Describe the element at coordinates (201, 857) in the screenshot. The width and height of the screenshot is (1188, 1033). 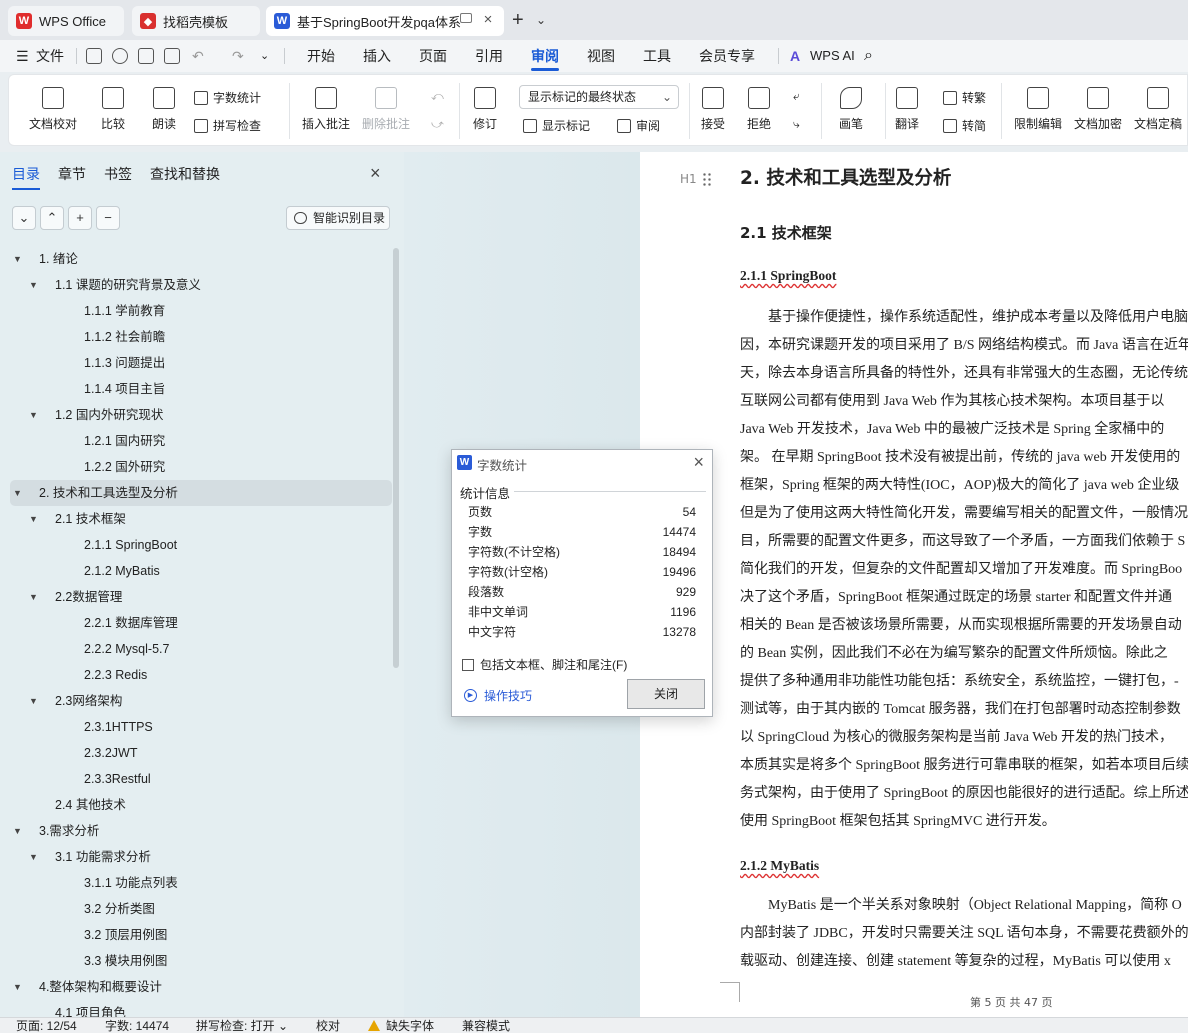
I see `toc-item: ▼ 3.1 功能需求分析` at that location.